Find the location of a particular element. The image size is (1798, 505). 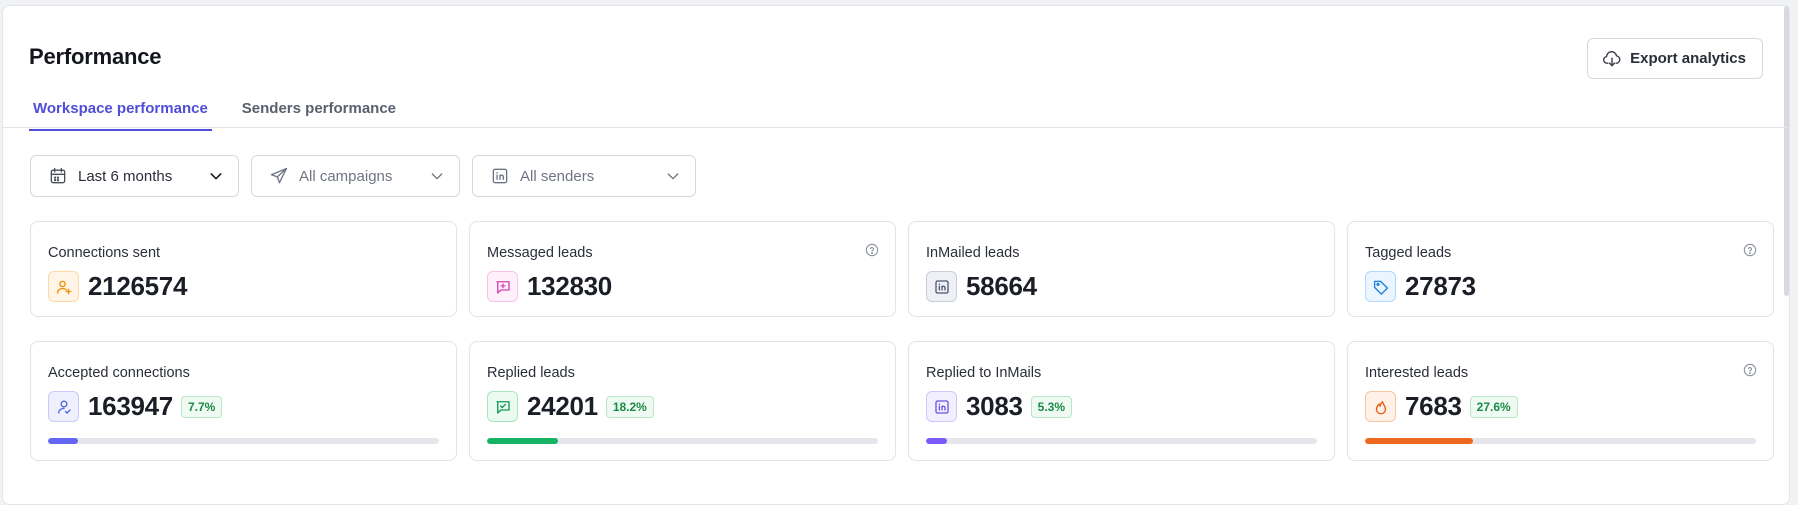

metric-value: 27873 is located at coordinates (1440, 286).